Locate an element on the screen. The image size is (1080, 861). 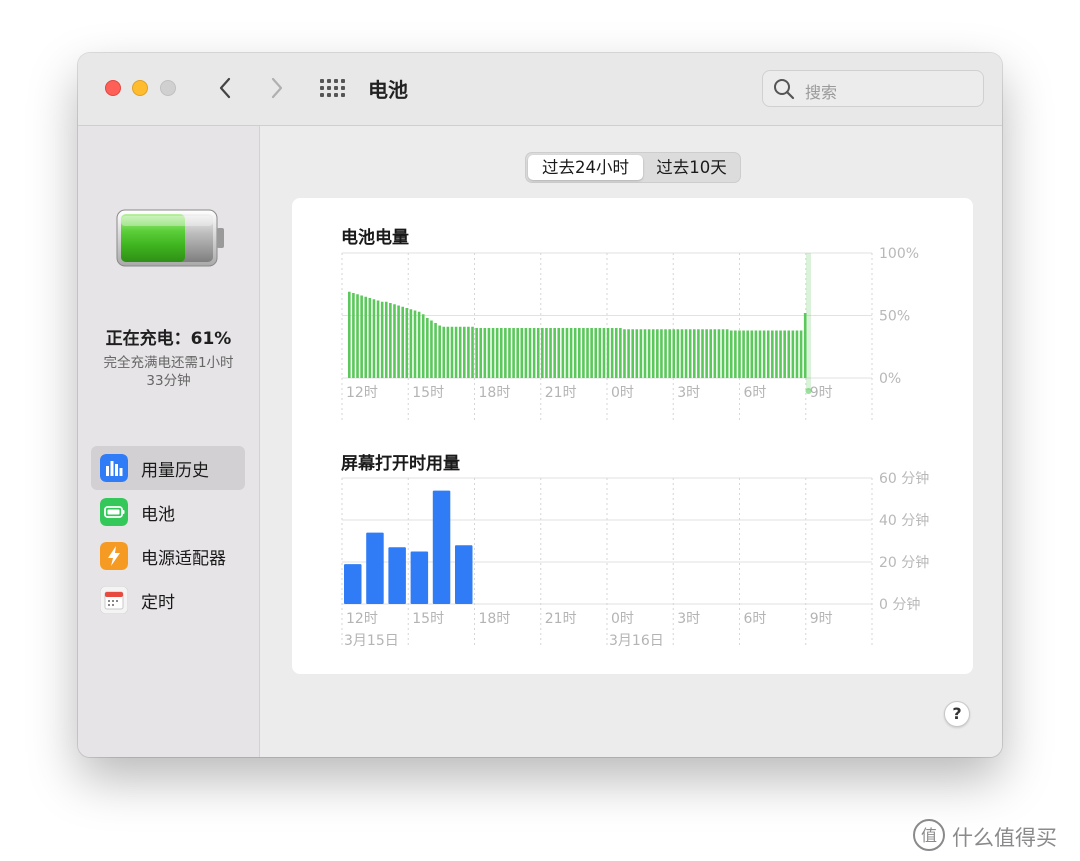
minimize-window-button is located at coordinates (140, 88).